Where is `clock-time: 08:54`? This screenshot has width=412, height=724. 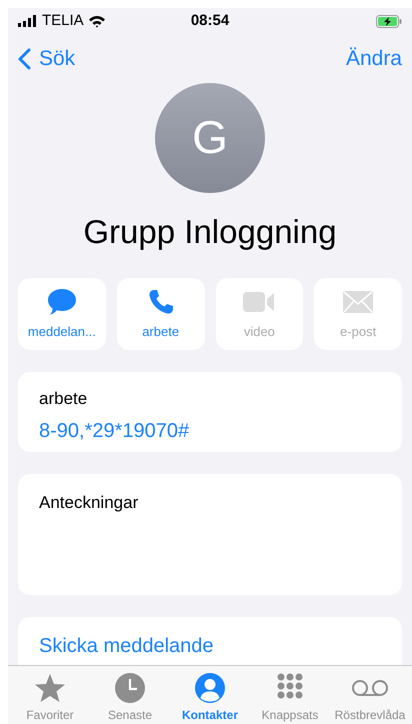 clock-time: 08:54 is located at coordinates (210, 20).